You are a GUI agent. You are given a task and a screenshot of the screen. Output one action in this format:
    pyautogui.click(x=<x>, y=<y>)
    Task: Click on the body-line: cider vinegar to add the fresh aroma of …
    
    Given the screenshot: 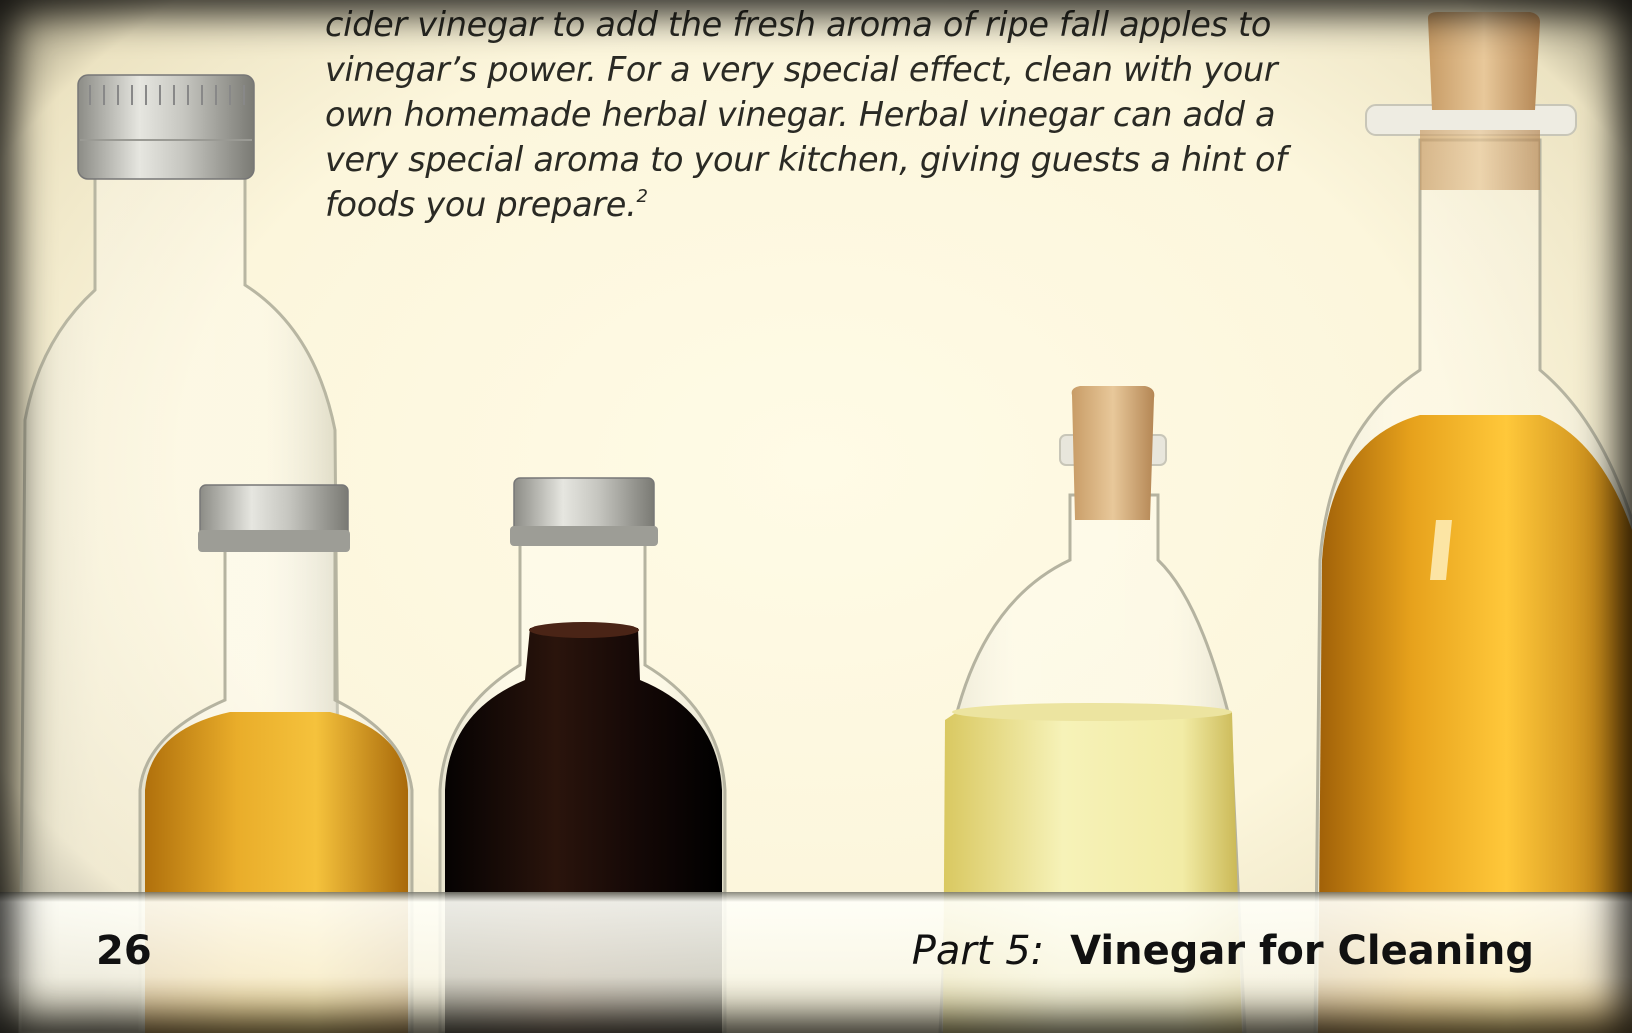 What is the action you would take?
    pyautogui.click(x=798, y=24)
    